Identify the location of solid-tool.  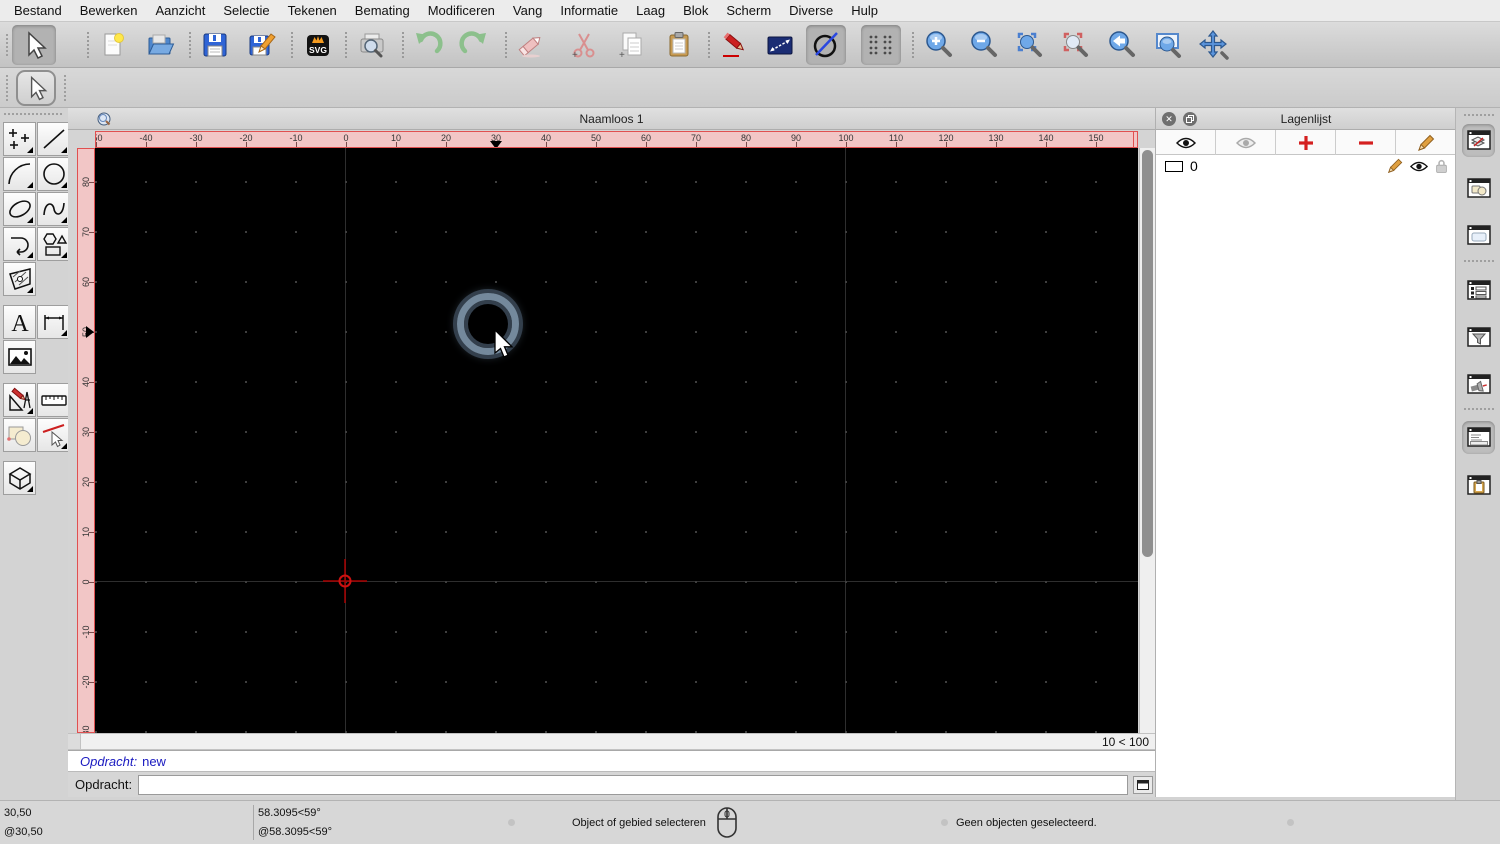
(19, 478).